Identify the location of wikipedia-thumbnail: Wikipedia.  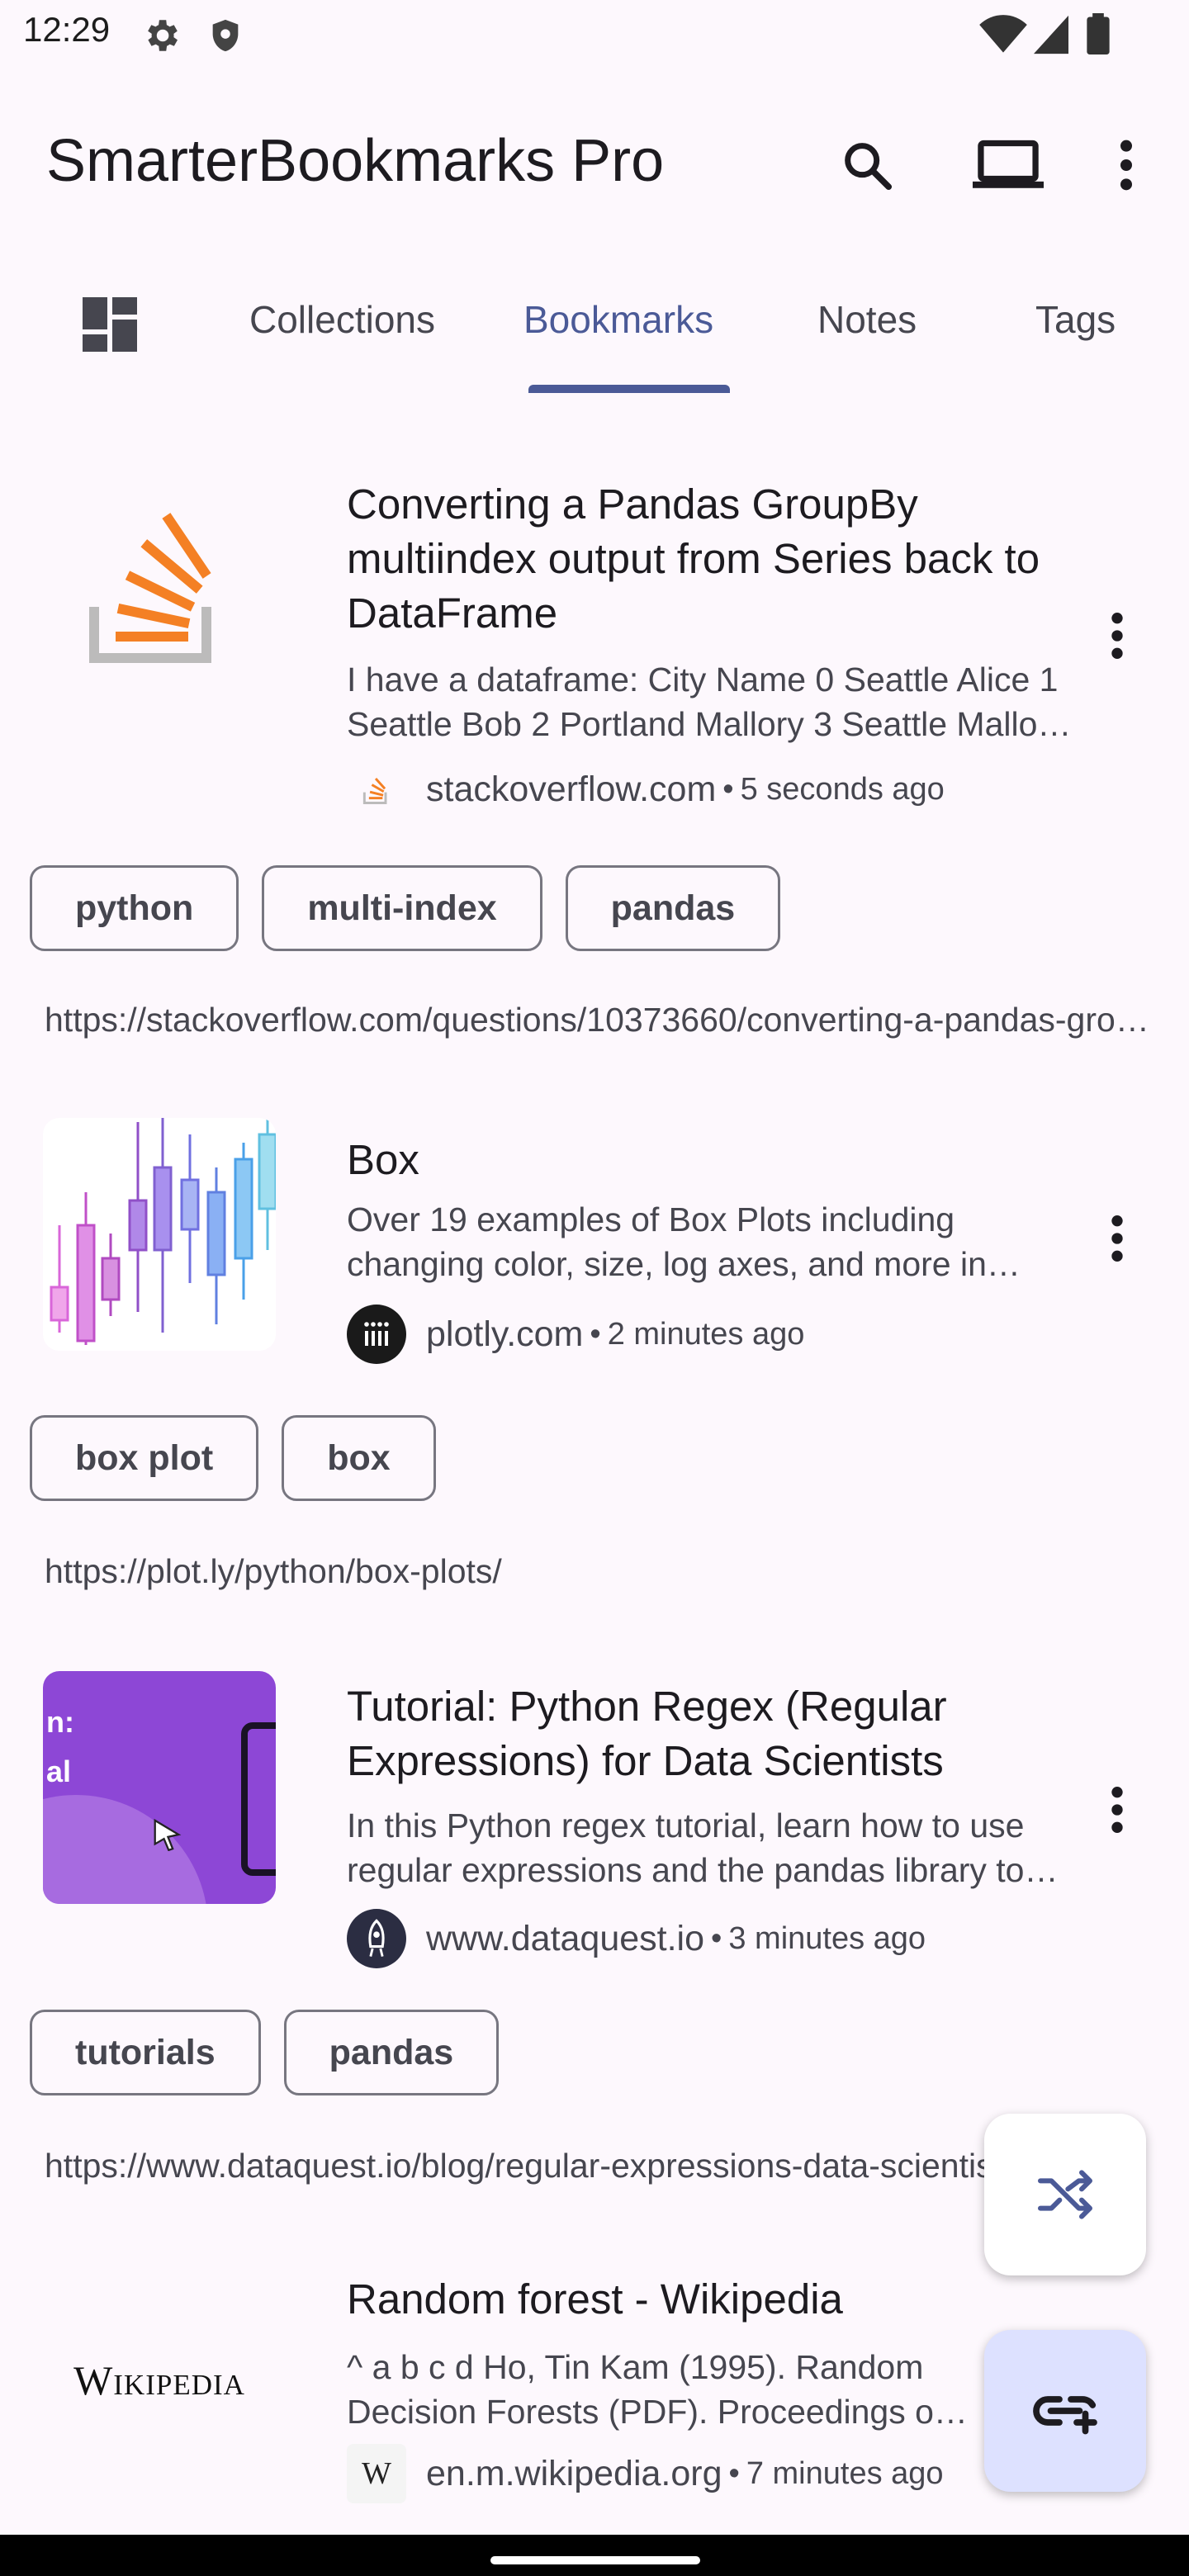
(159, 2380).